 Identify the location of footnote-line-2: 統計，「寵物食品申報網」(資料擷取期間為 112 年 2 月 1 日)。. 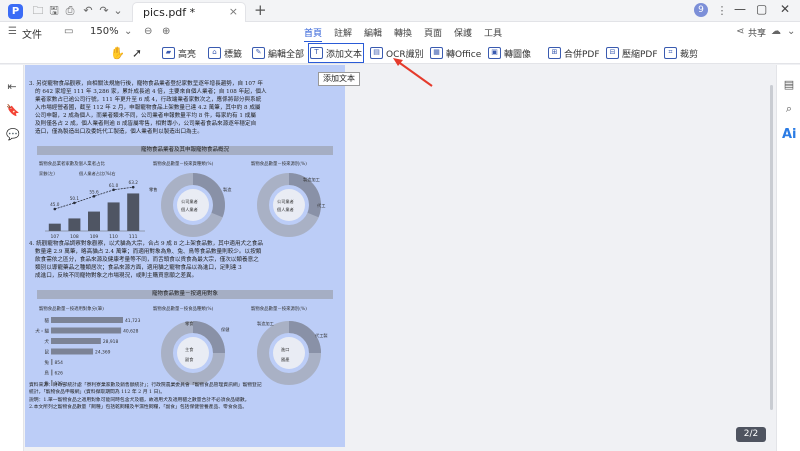
(97, 392).